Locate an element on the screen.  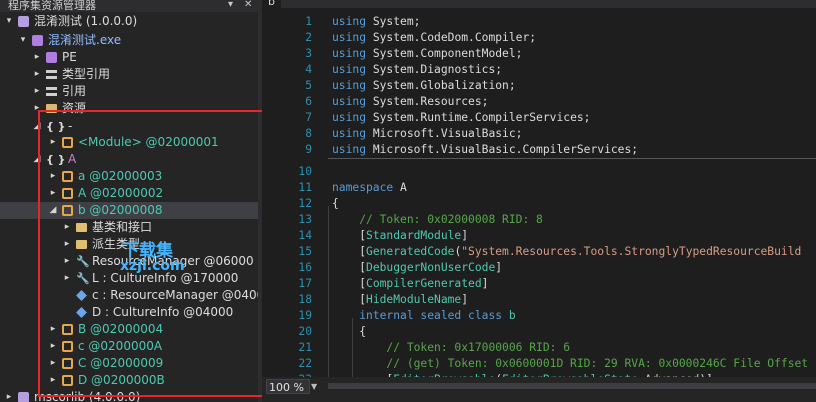
line-number: 12 is located at coordinates (305, 203).